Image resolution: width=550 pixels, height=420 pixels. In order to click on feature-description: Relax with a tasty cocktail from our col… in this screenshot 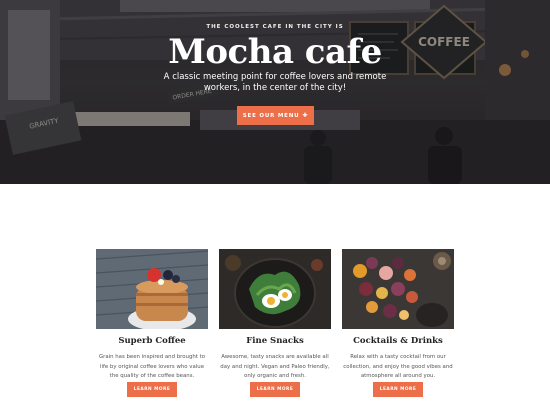, I will do `click(398, 366)`.